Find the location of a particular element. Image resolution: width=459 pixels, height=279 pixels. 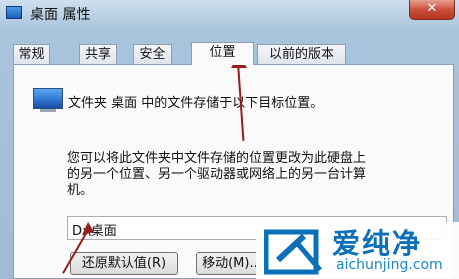

restore-default-button: 还原默认值(R) is located at coordinates (124, 263).